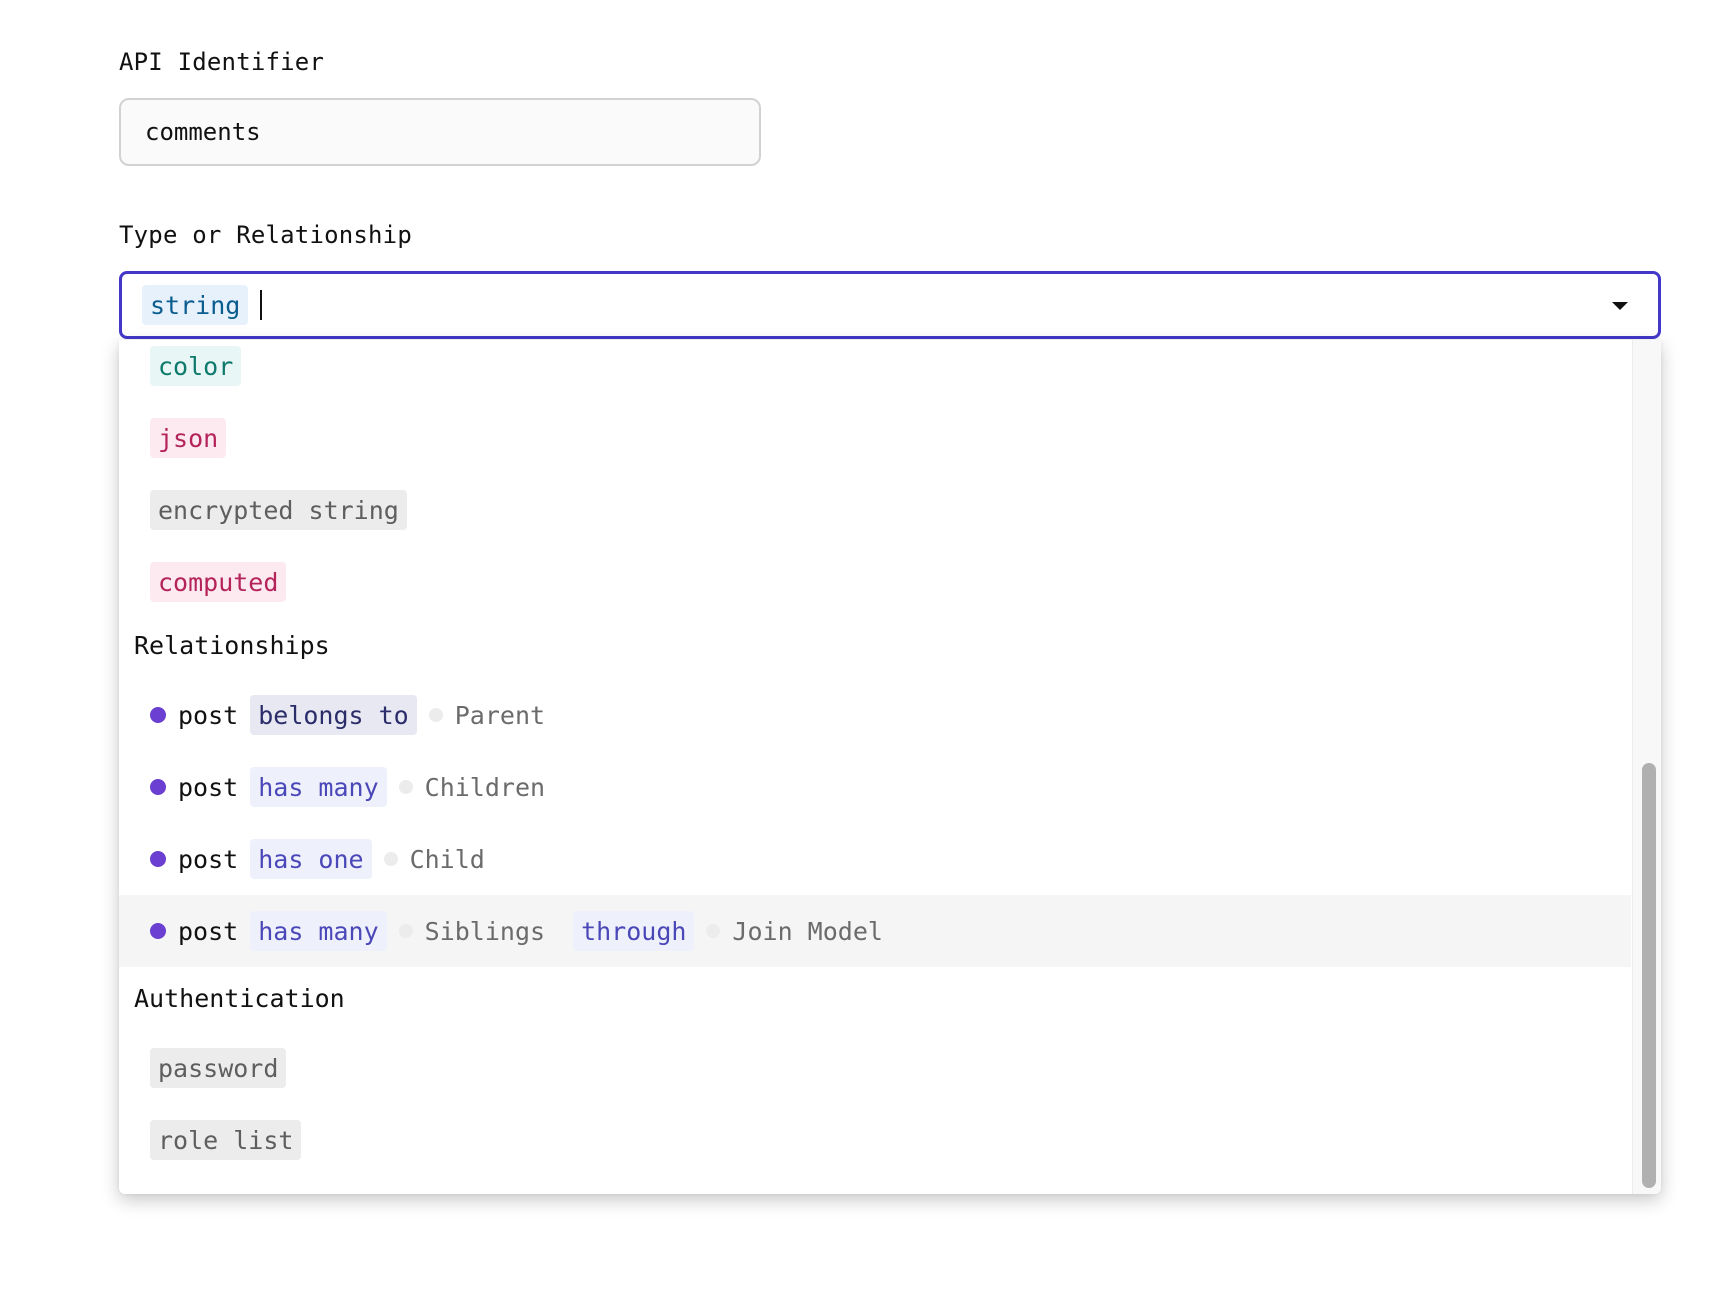 The image size is (1736, 1296). What do you see at coordinates (261, 305) in the screenshot?
I see `text-caret` at bounding box center [261, 305].